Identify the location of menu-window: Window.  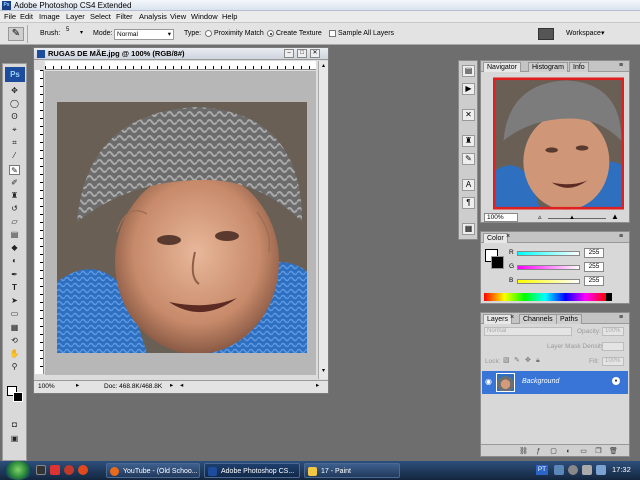
(204, 17).